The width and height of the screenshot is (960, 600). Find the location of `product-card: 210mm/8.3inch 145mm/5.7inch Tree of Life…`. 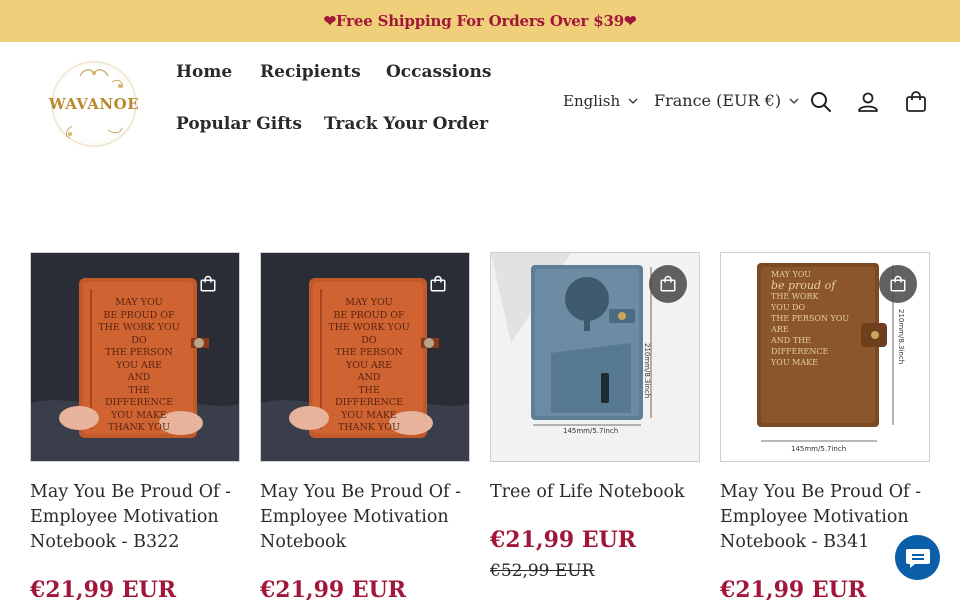

product-card: 210mm/8.3inch 145mm/5.7inch Tree of Life… is located at coordinates (595, 416).